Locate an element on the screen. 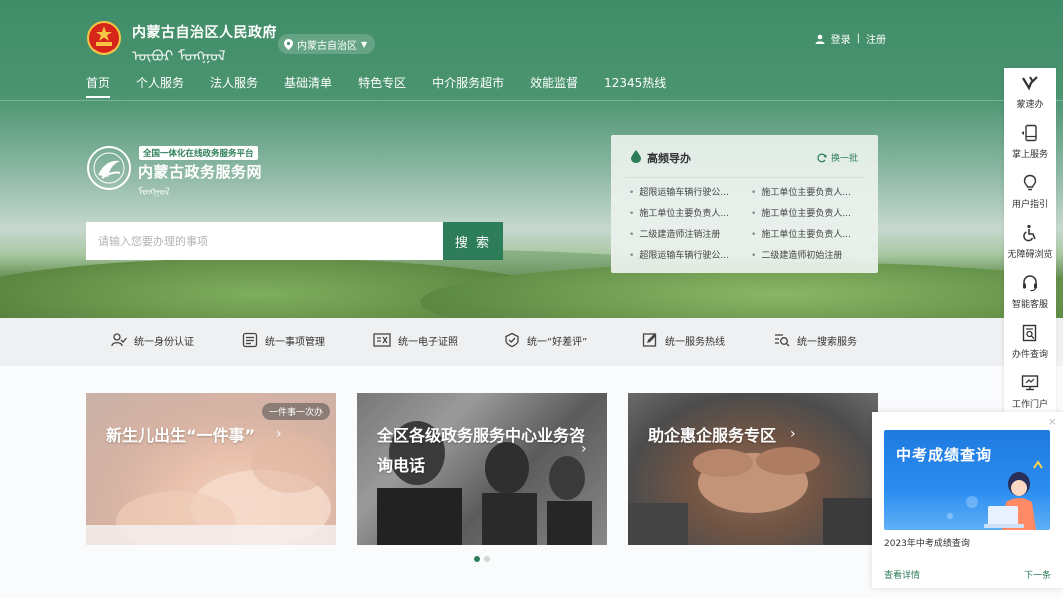 This screenshot has width=1063, height=598. user-area: 登录 | 注册 is located at coordinates (850, 38).